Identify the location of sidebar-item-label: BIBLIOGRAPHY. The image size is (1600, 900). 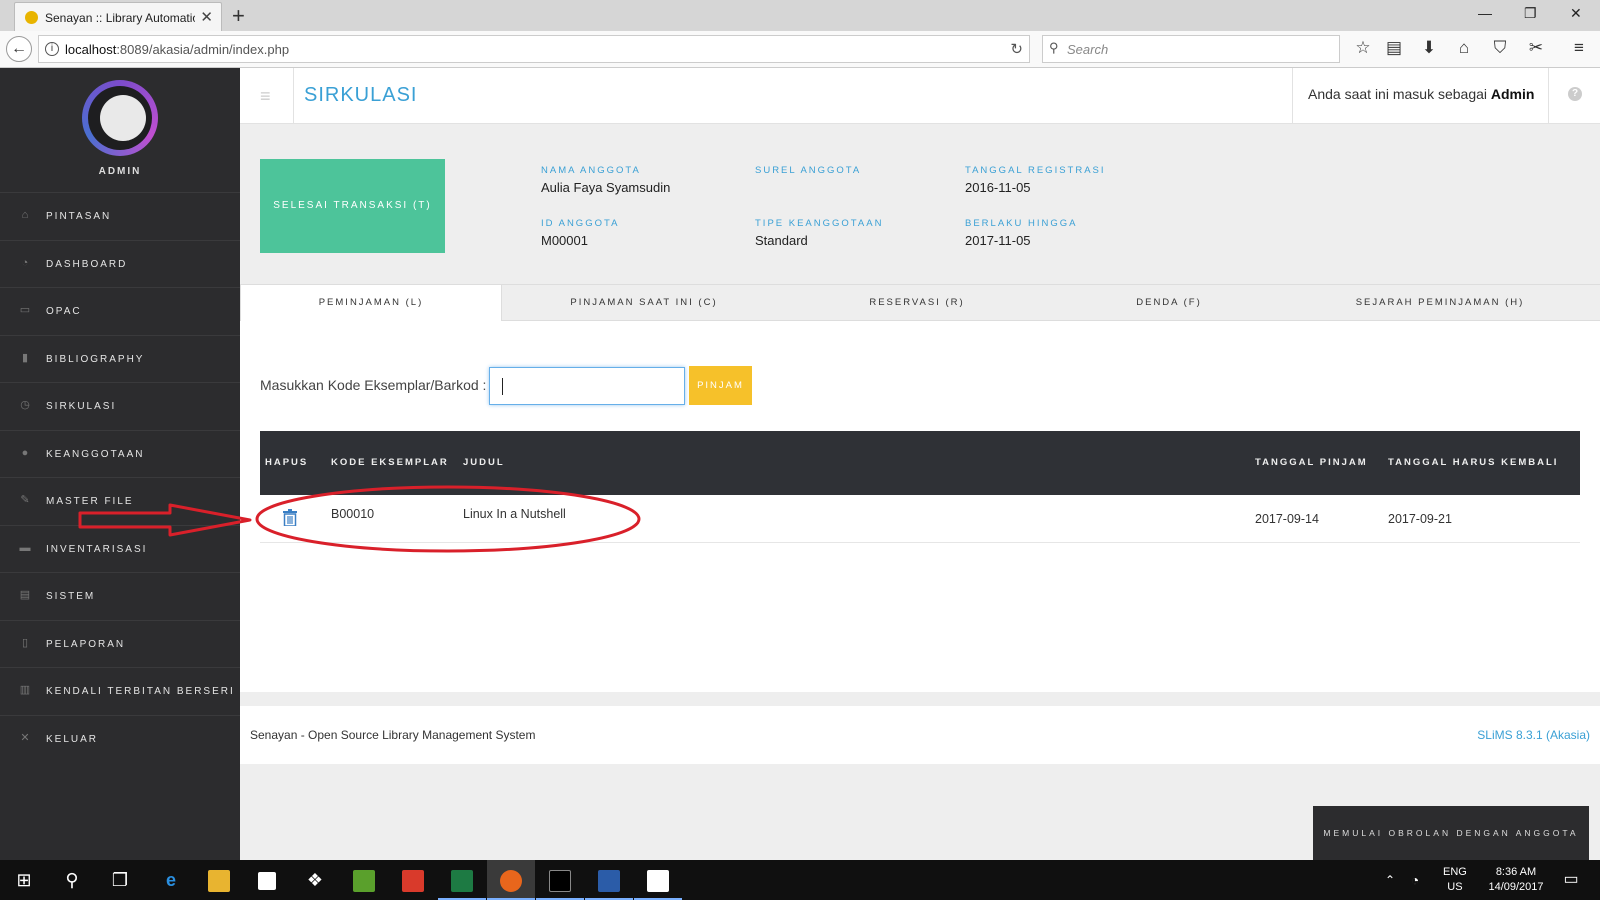
(95, 359).